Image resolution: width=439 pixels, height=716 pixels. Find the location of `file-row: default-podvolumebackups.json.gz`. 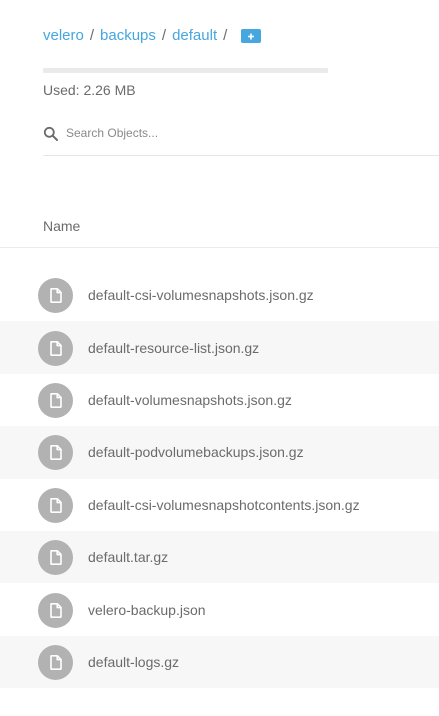

file-row: default-podvolumebackups.json.gz is located at coordinates (219, 452).